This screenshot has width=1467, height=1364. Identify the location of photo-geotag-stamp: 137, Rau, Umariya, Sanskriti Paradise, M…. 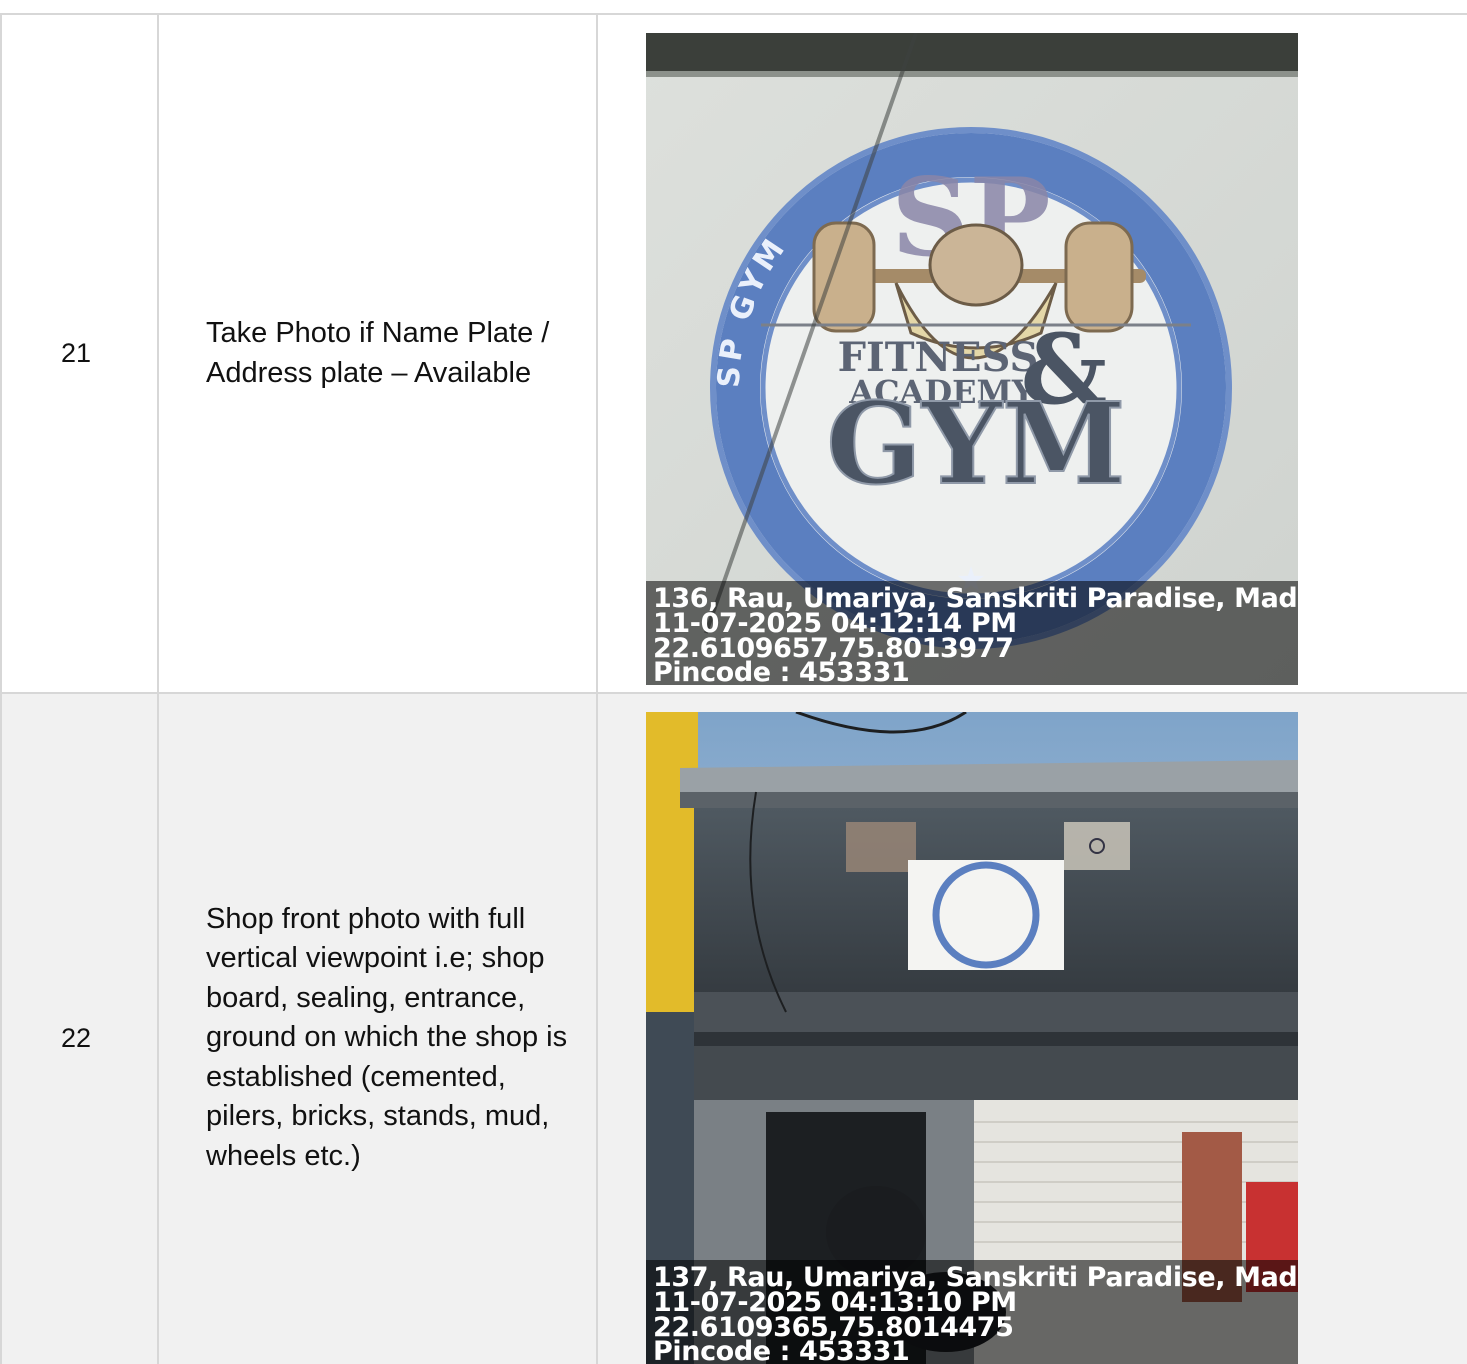
(972, 1312).